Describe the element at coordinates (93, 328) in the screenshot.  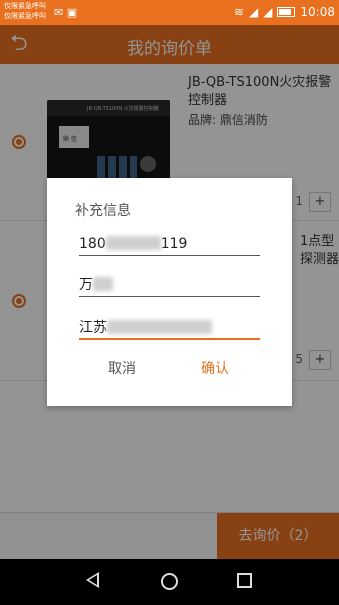
I see `address-visible: 江苏` at that location.